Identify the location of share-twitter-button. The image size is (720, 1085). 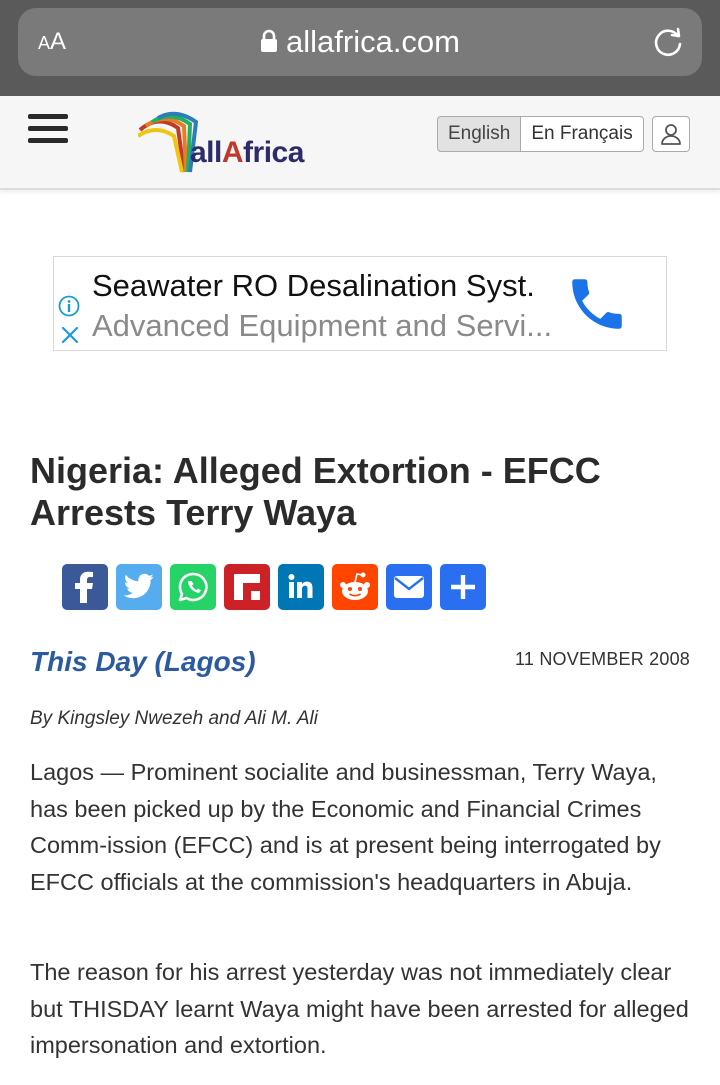
(139, 587).